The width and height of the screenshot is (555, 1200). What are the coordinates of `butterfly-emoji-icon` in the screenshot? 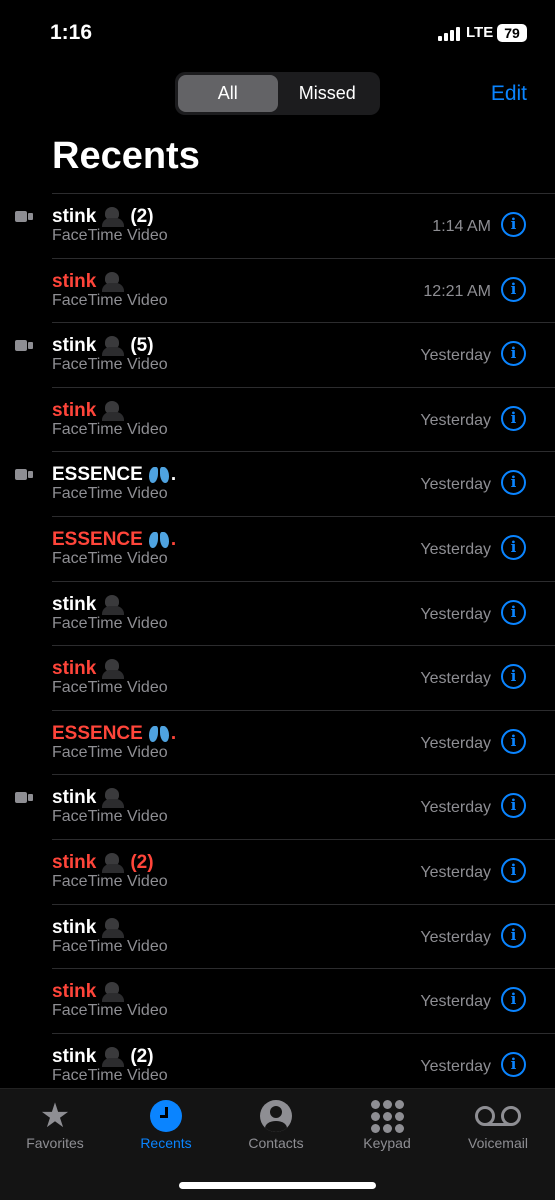 It's located at (158, 540).